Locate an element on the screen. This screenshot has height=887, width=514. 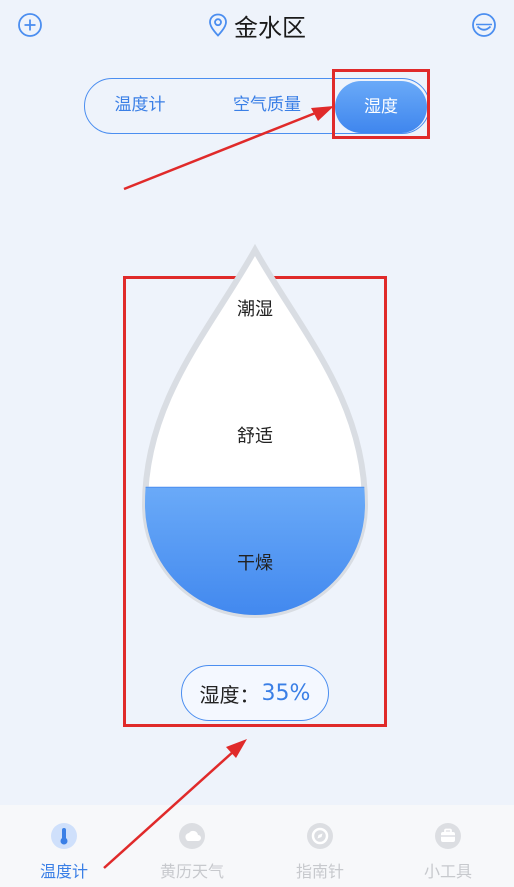
humidity-readout: 湿度： 35% is located at coordinates (255, 693).